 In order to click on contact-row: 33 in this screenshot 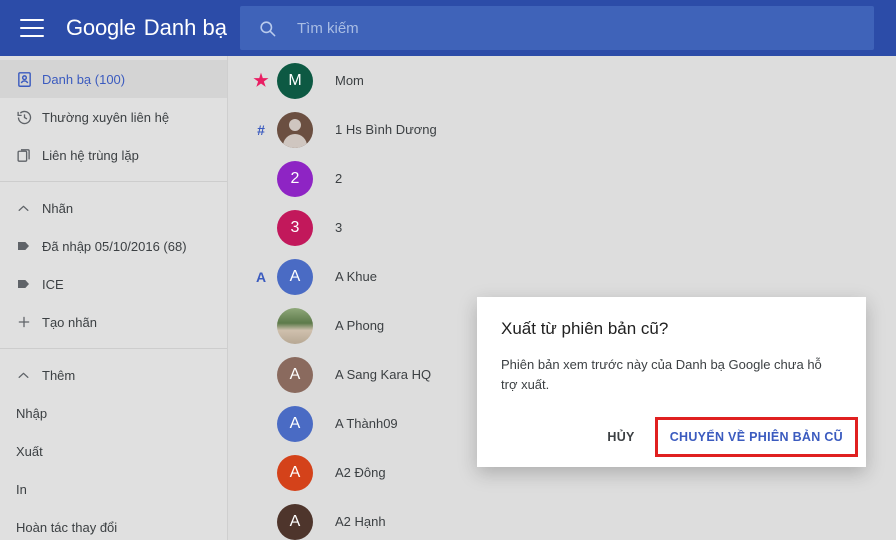, I will do `click(562, 227)`.